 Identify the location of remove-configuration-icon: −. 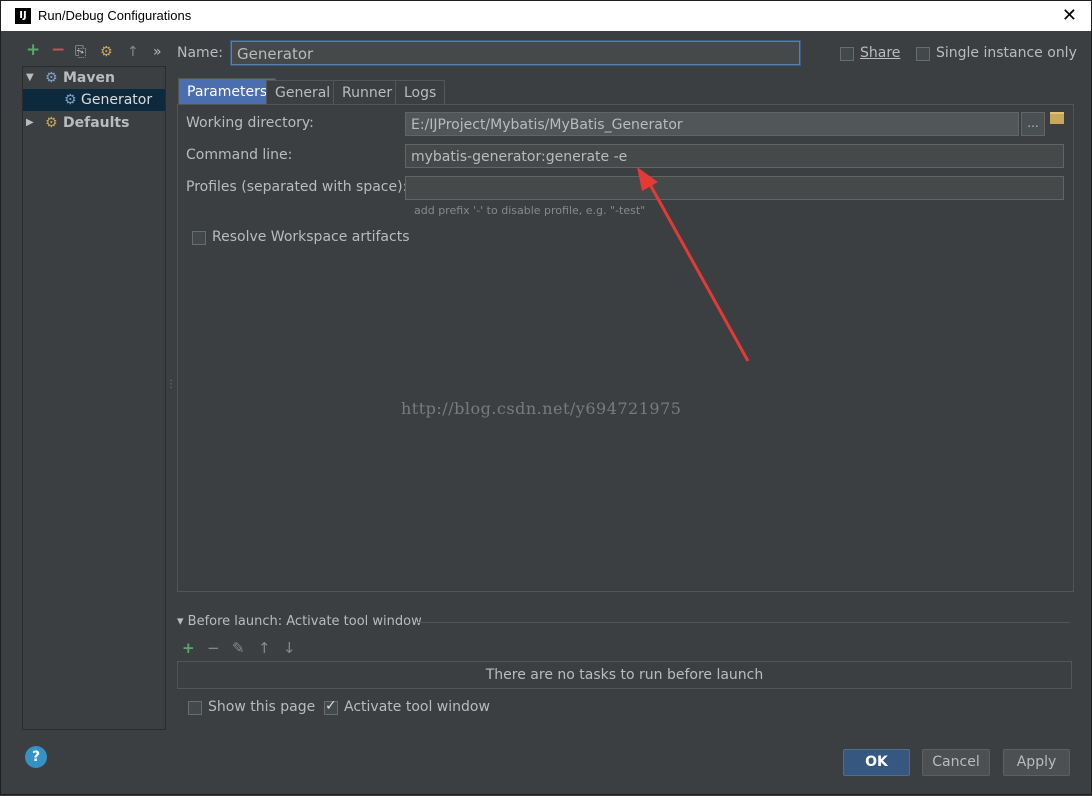
(58, 50).